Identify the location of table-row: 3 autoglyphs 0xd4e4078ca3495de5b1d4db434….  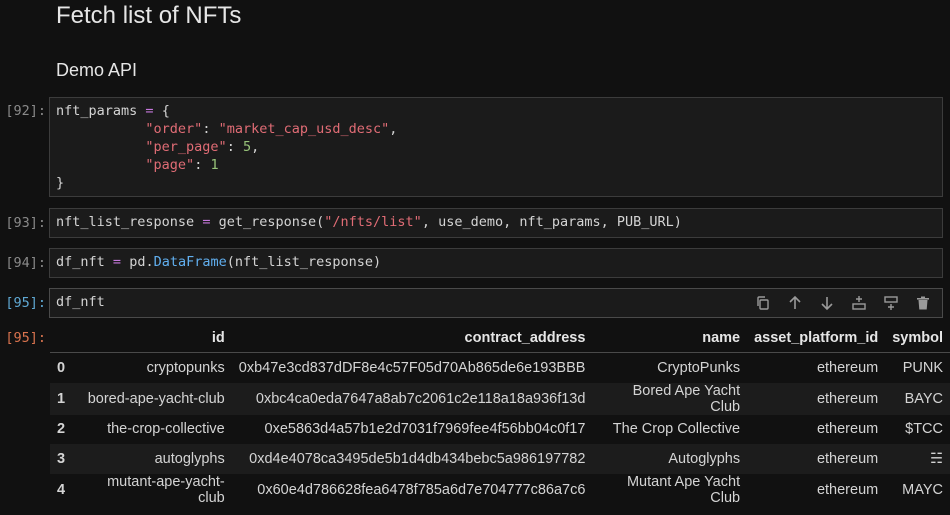
(500, 459).